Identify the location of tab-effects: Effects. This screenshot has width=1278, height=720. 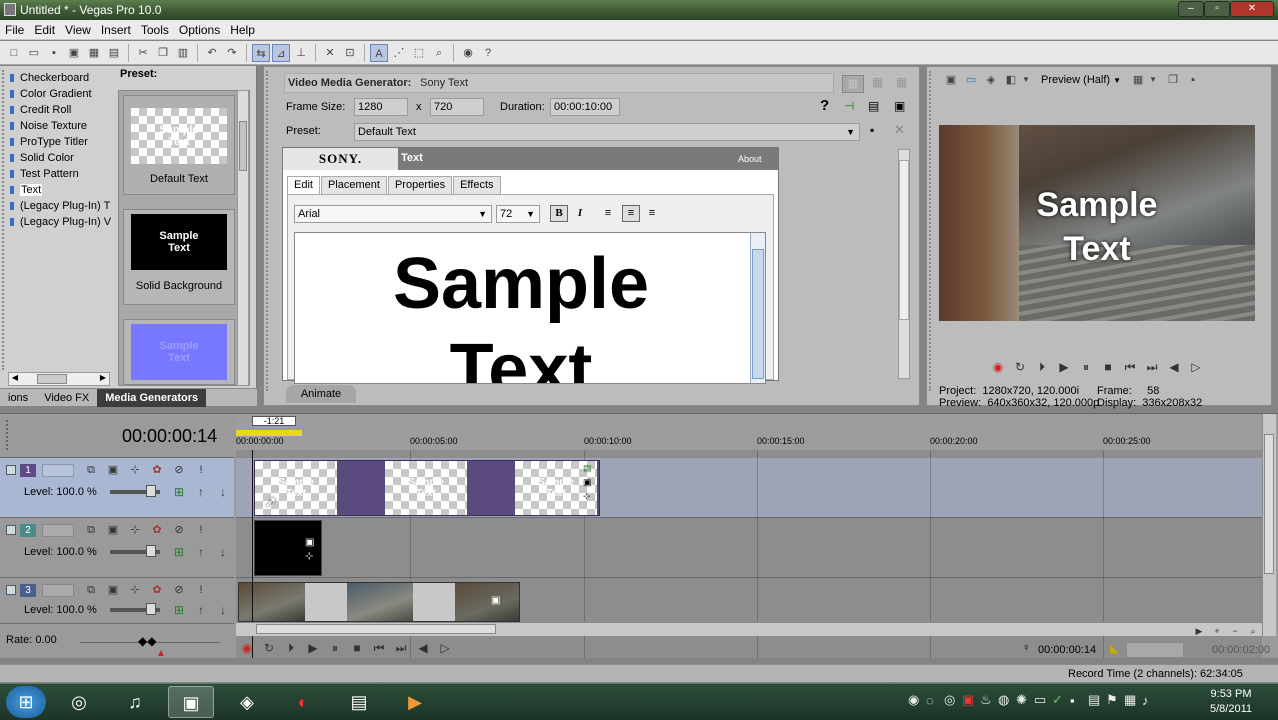
(477, 185).